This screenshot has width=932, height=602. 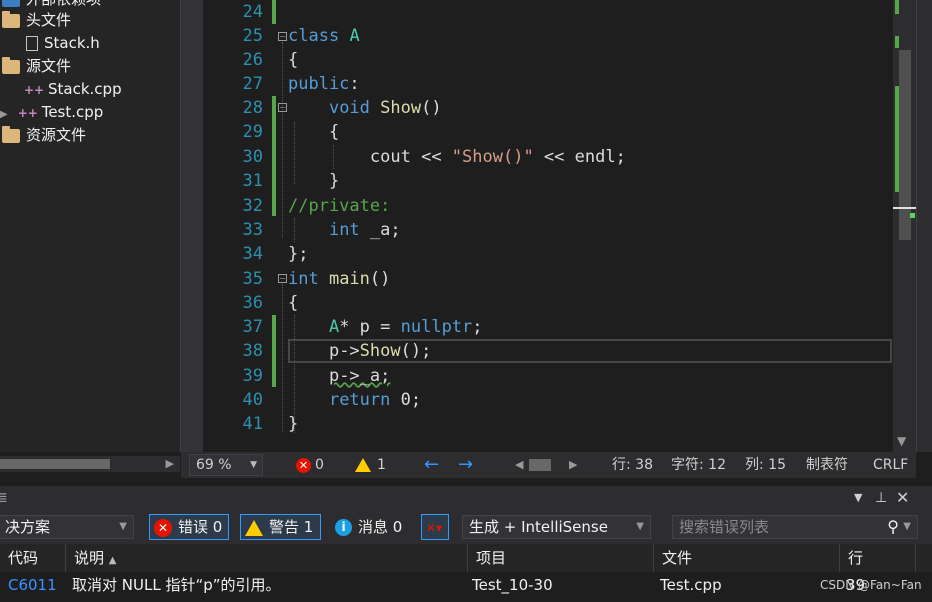 I want to click on warning-icon, so click(x=254, y=527).